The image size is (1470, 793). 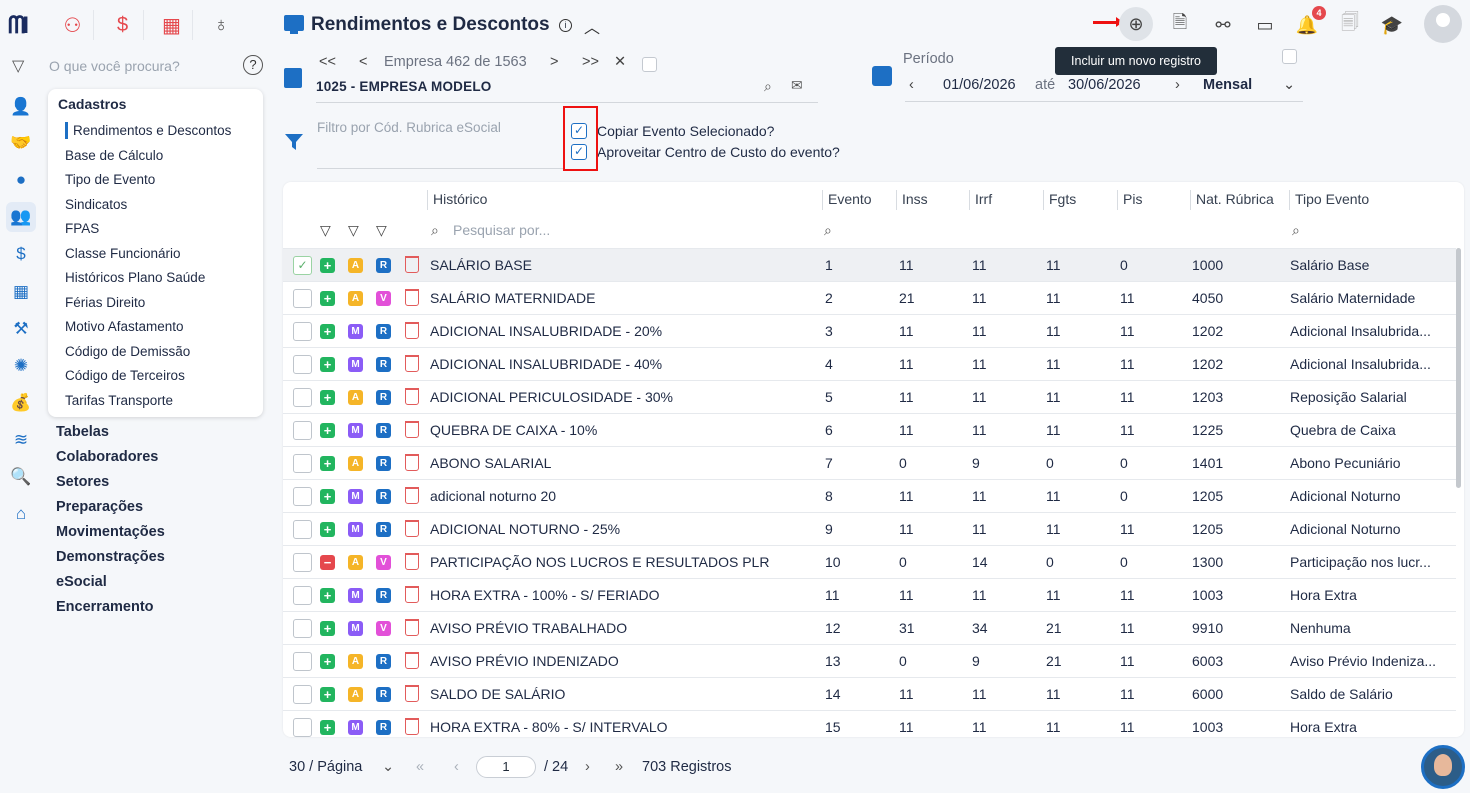 I want to click on dollar-icon: $, so click(x=21, y=254).